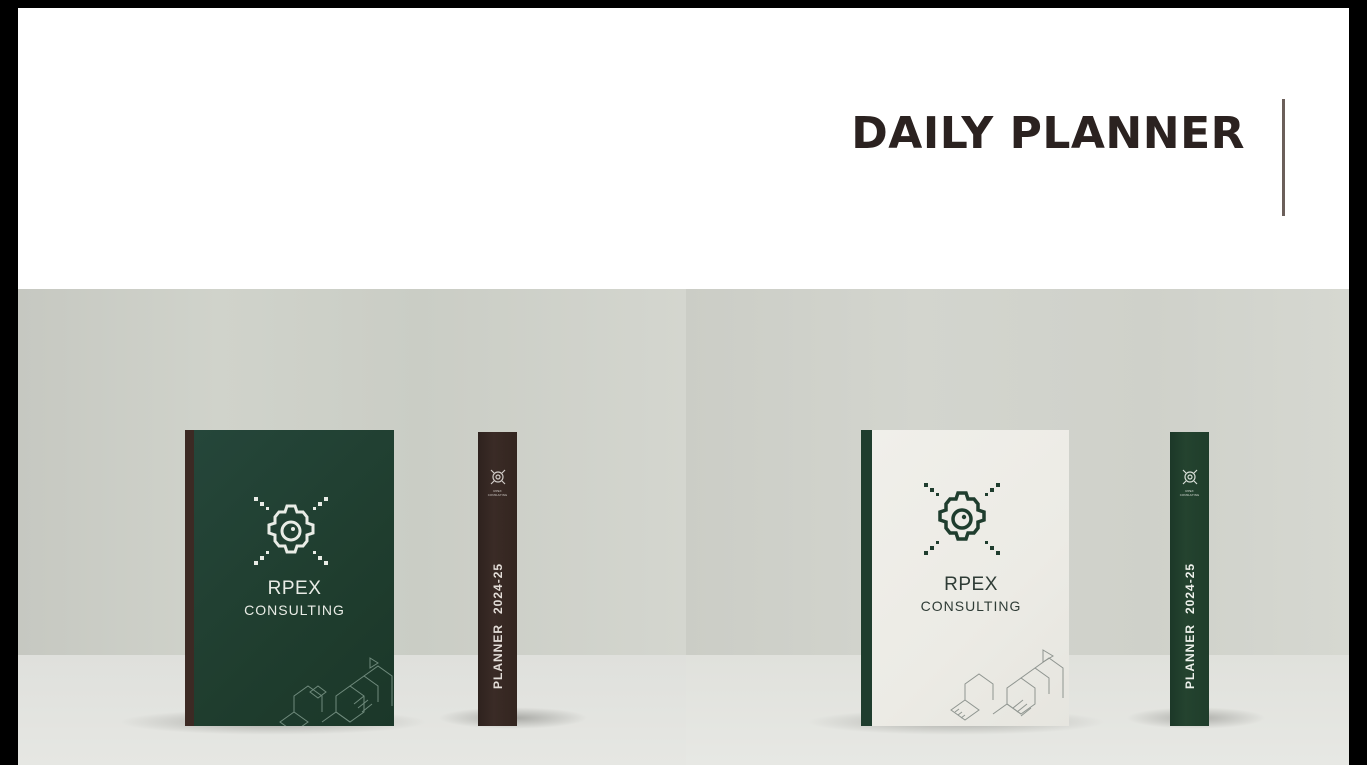 The width and height of the screenshot is (1367, 765). What do you see at coordinates (1283, 157) in the screenshot?
I see `vertical-divider` at bounding box center [1283, 157].